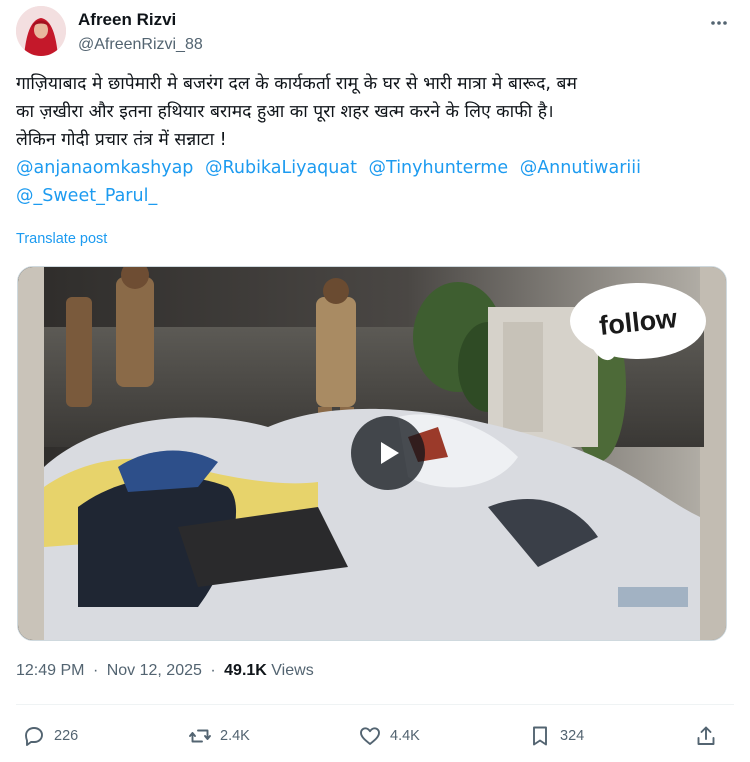 This screenshot has height=762, width=750. I want to click on reply-icon, so click(34, 736).